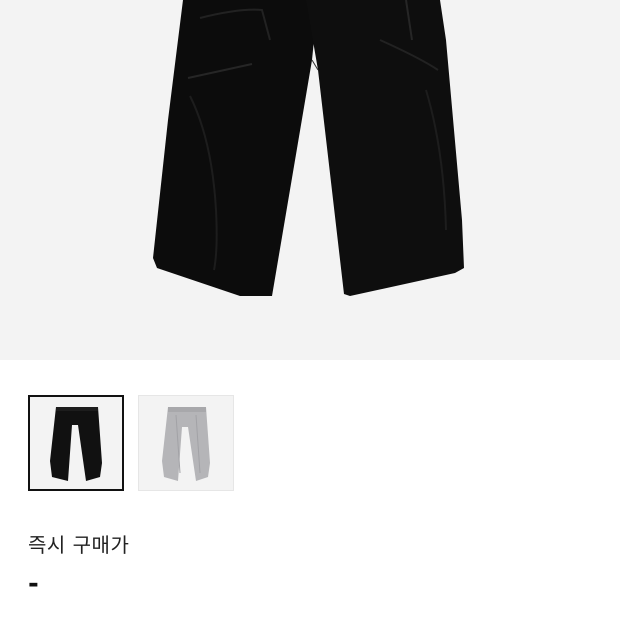 The width and height of the screenshot is (620, 620). Describe the element at coordinates (79, 545) in the screenshot. I see `instant-buy-price-label: 즉시 구매가` at that location.